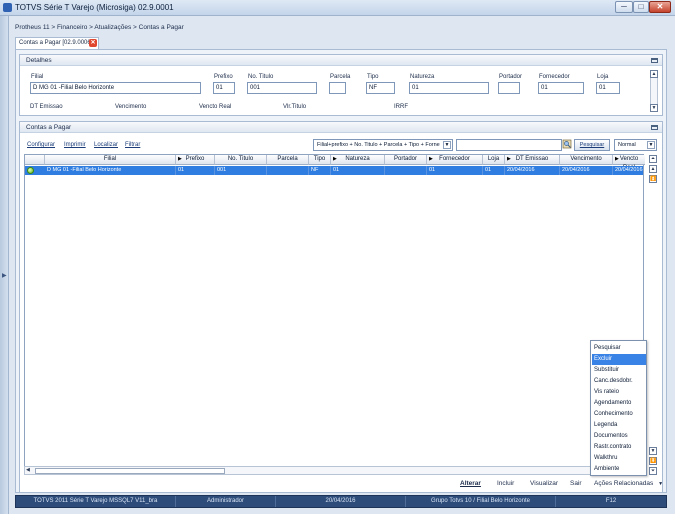 Image resolution: width=675 pixels, height=514 pixels. What do you see at coordinates (4, 275) in the screenshot?
I see `expand-arrow-icon: ▶` at bounding box center [4, 275].